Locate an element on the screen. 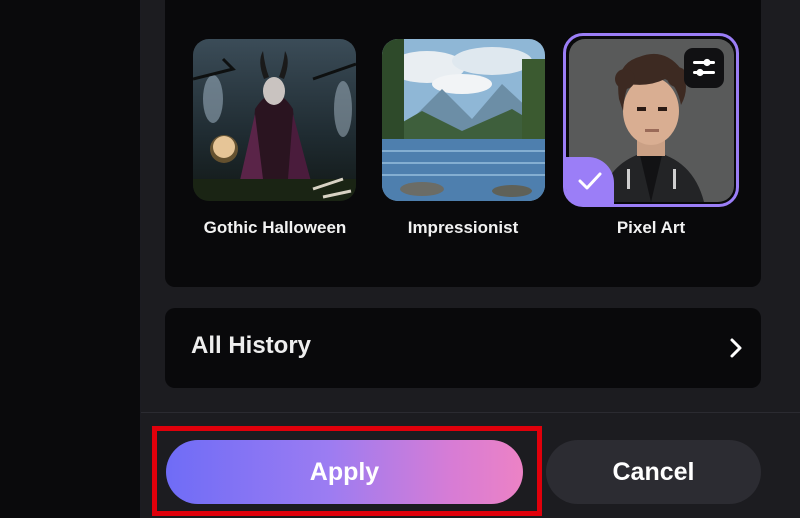 This screenshot has height=518, width=800. check-icon is located at coordinates (590, 181).